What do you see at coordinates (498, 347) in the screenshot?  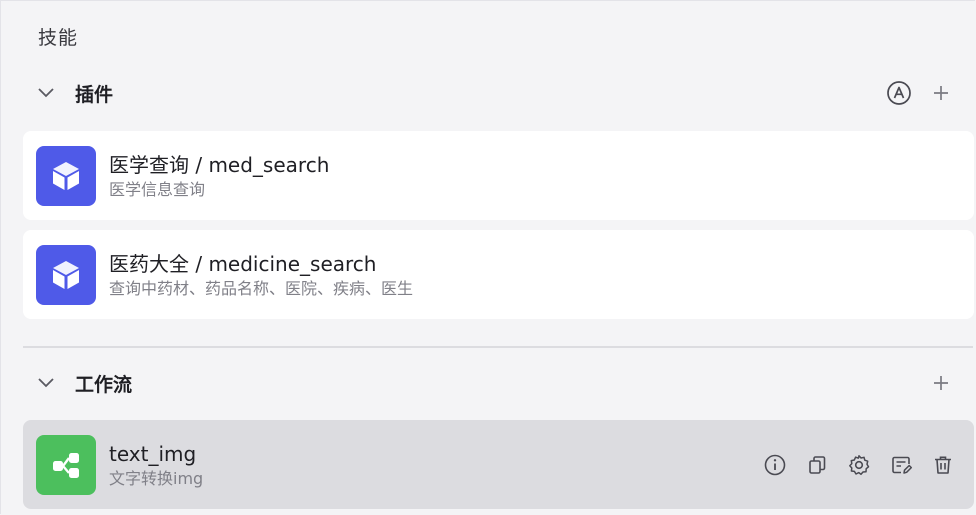 I see `section-divider` at bounding box center [498, 347].